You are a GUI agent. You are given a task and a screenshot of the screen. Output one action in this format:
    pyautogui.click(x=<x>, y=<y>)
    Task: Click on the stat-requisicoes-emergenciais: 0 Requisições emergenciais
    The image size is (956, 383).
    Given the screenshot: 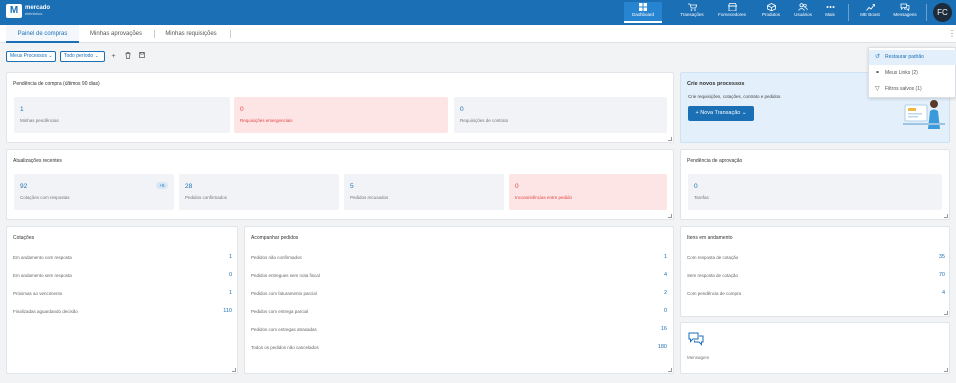 What is the action you would take?
    pyautogui.click(x=341, y=115)
    